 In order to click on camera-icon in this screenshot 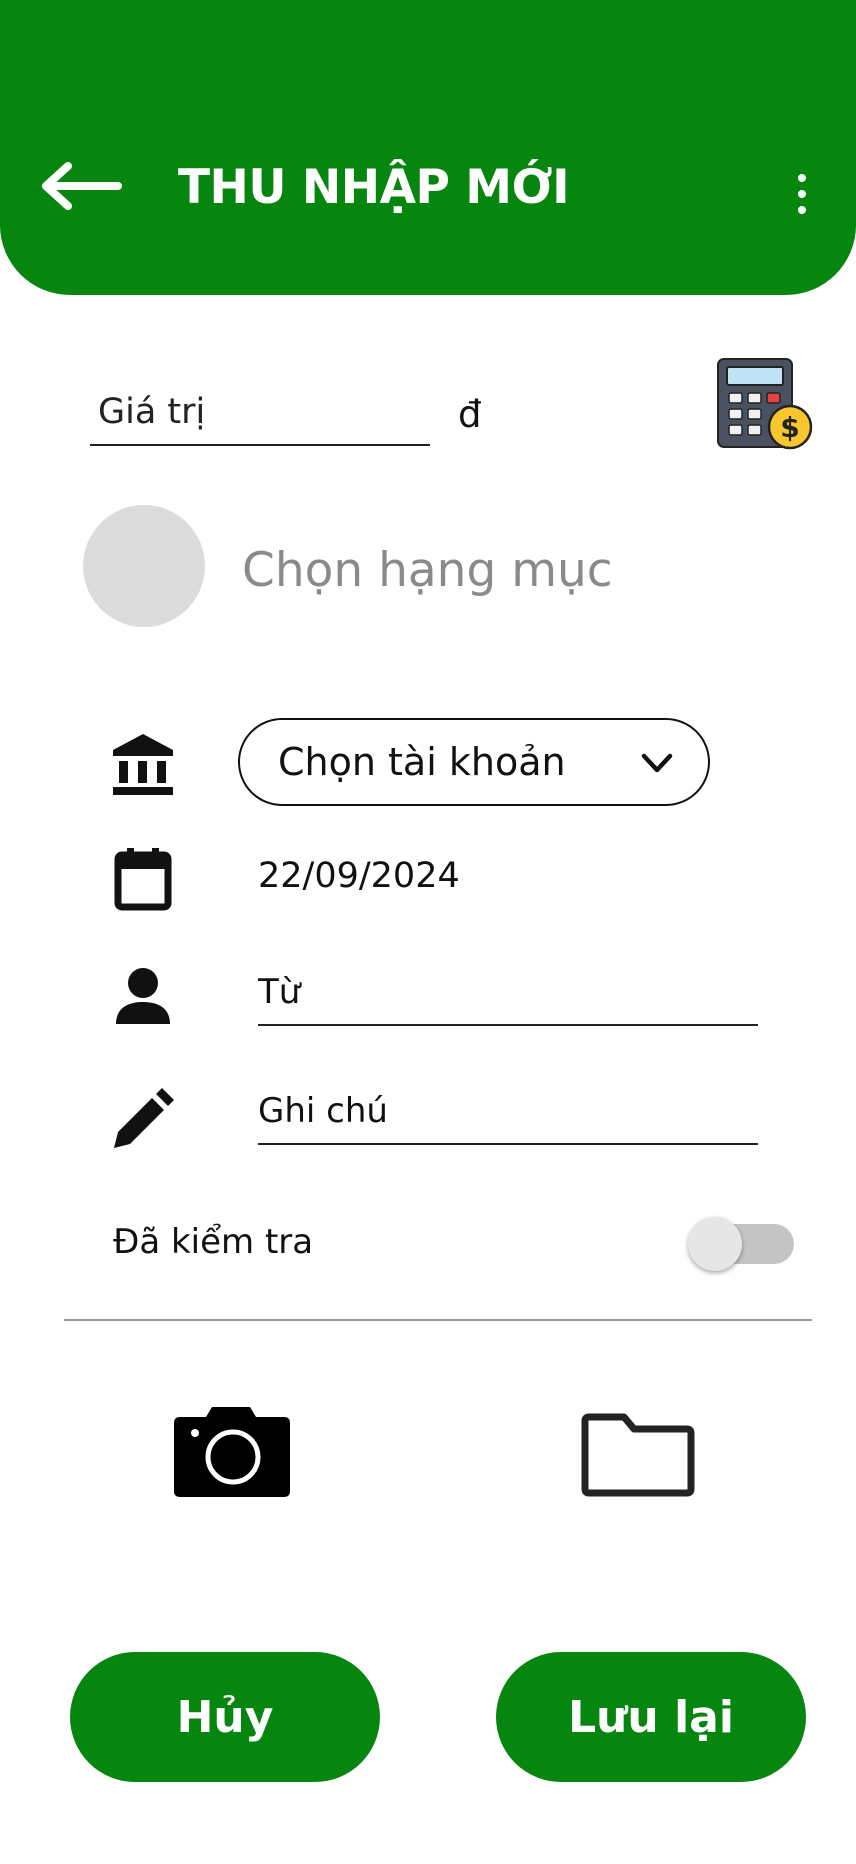, I will do `click(232, 1452)`.